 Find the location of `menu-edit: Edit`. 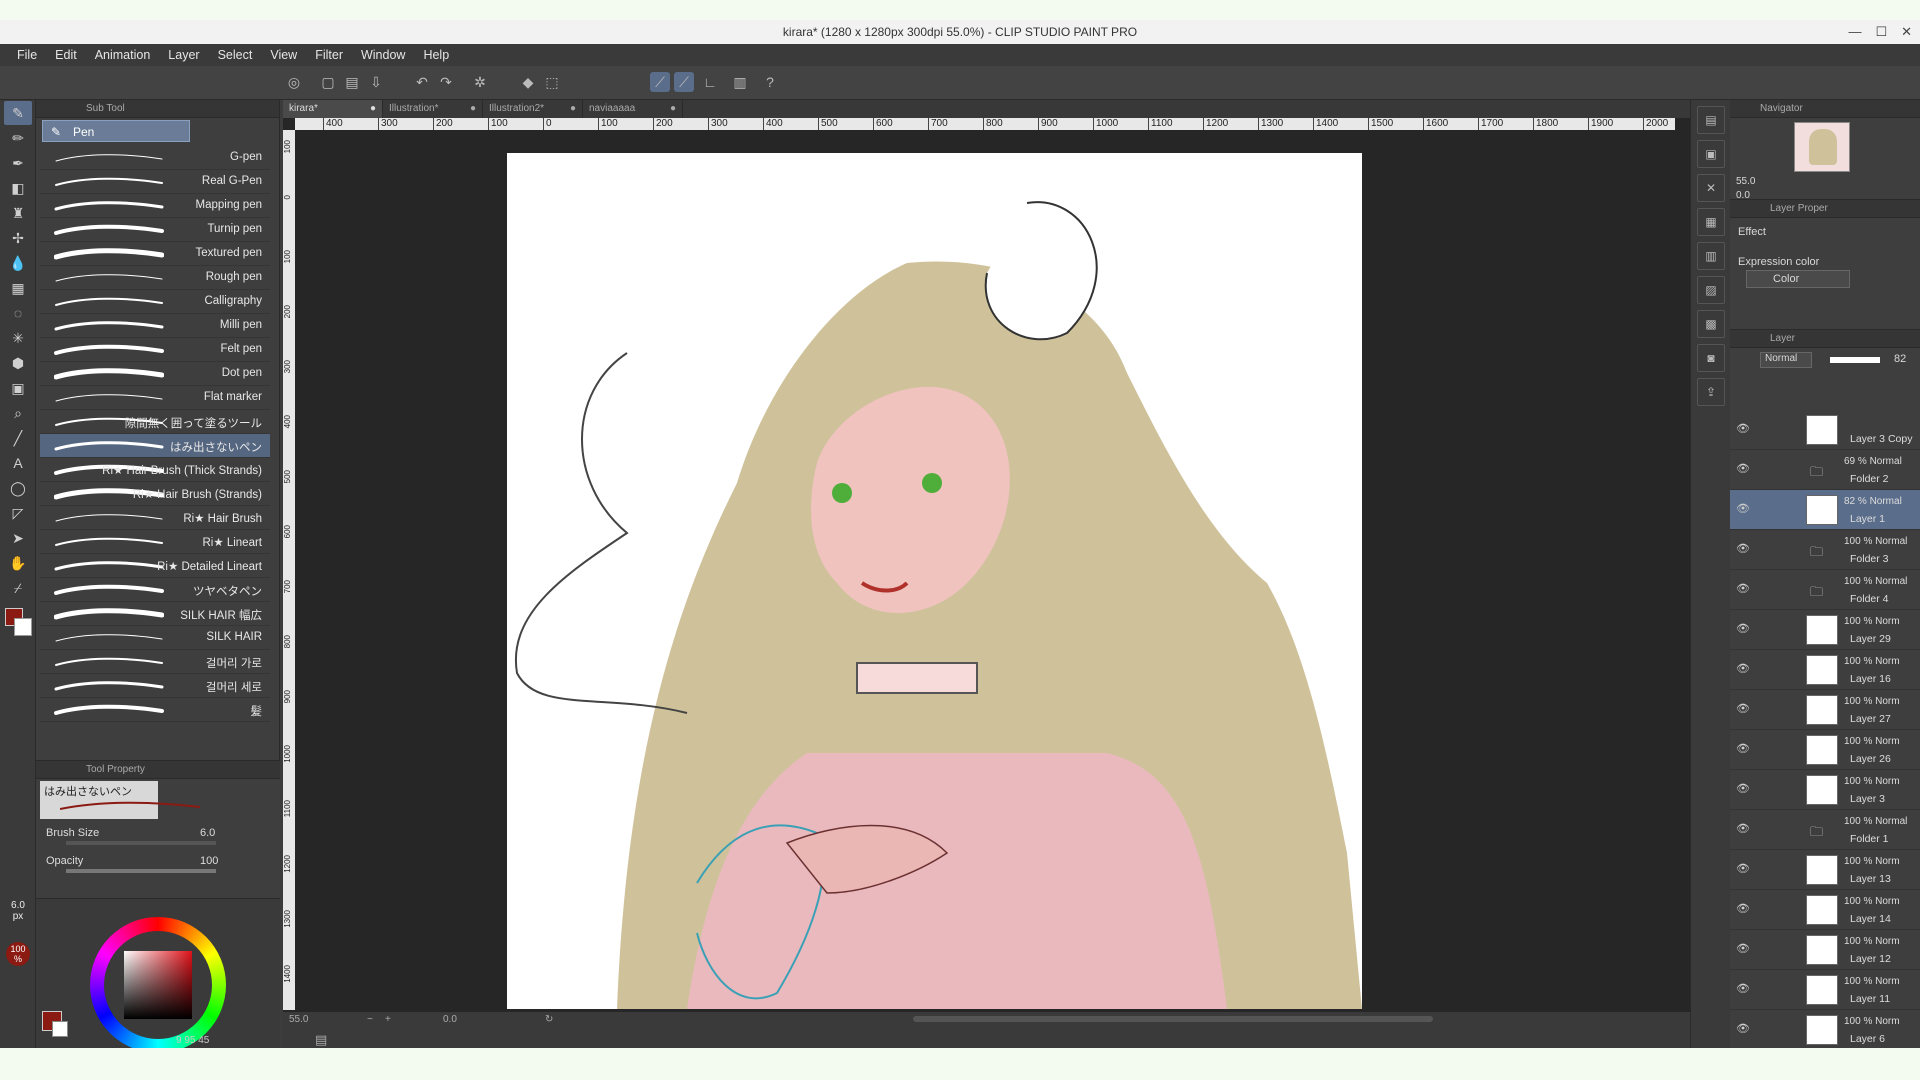

menu-edit: Edit is located at coordinates (66, 55).